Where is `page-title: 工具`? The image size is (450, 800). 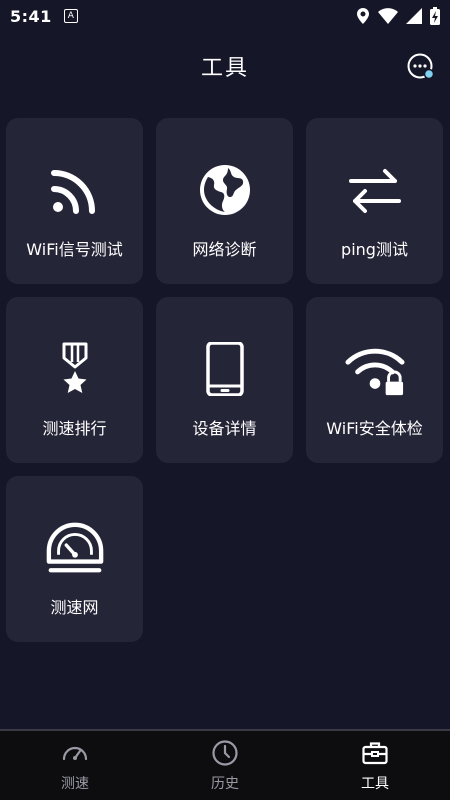 page-title: 工具 is located at coordinates (224, 68).